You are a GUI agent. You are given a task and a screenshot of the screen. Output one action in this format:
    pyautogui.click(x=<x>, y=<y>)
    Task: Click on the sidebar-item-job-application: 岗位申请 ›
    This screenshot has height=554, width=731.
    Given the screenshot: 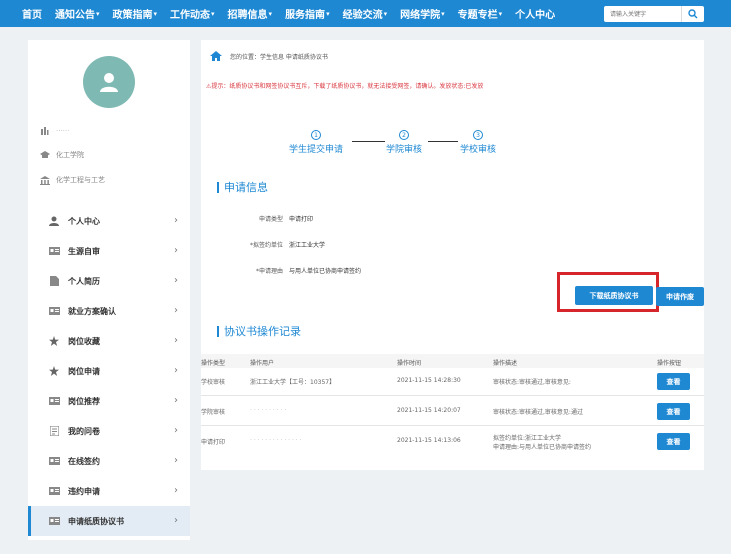 What is the action you would take?
    pyautogui.click(x=109, y=371)
    